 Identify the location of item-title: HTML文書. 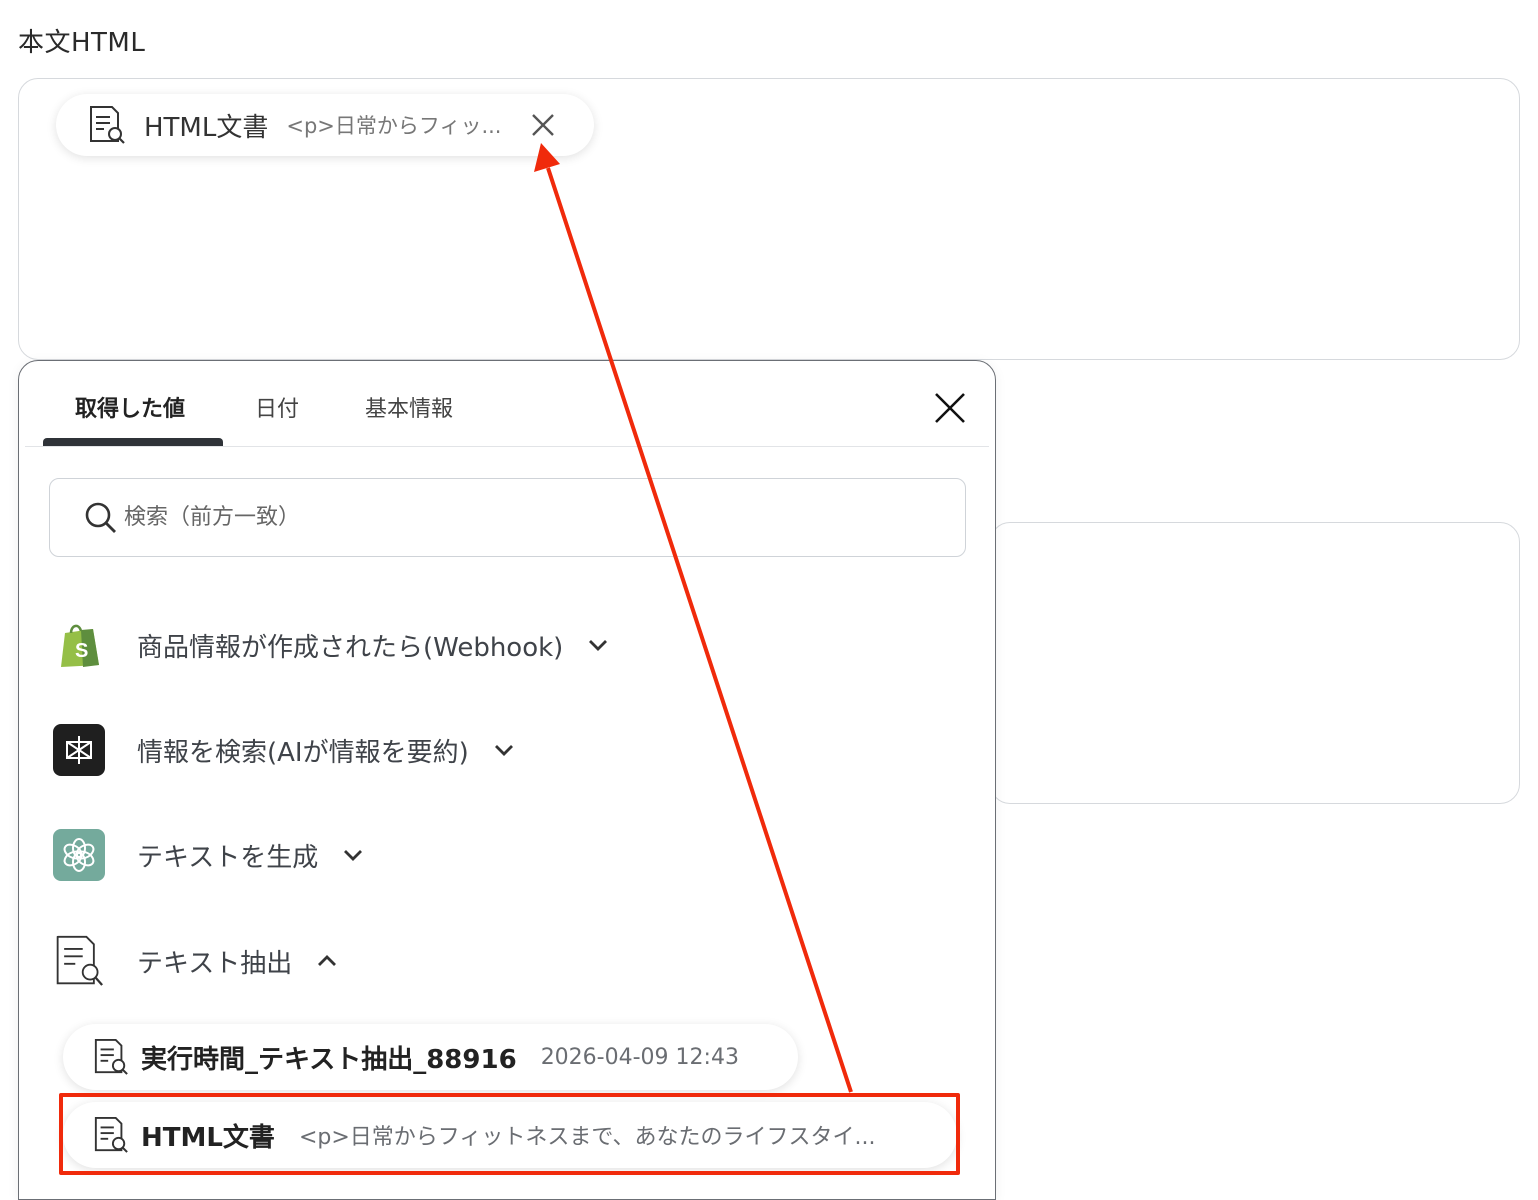
(208, 1137).